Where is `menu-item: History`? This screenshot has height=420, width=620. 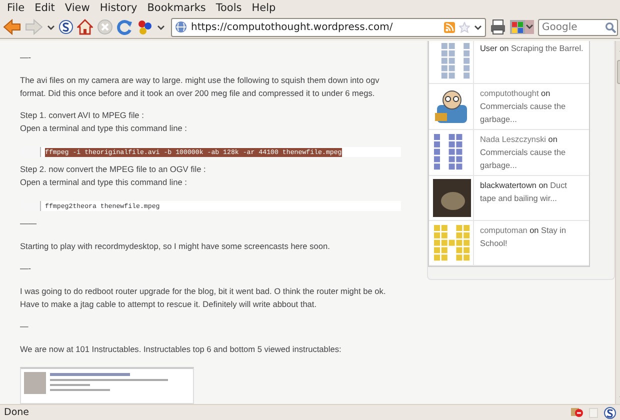
menu-item: History is located at coordinates (118, 8).